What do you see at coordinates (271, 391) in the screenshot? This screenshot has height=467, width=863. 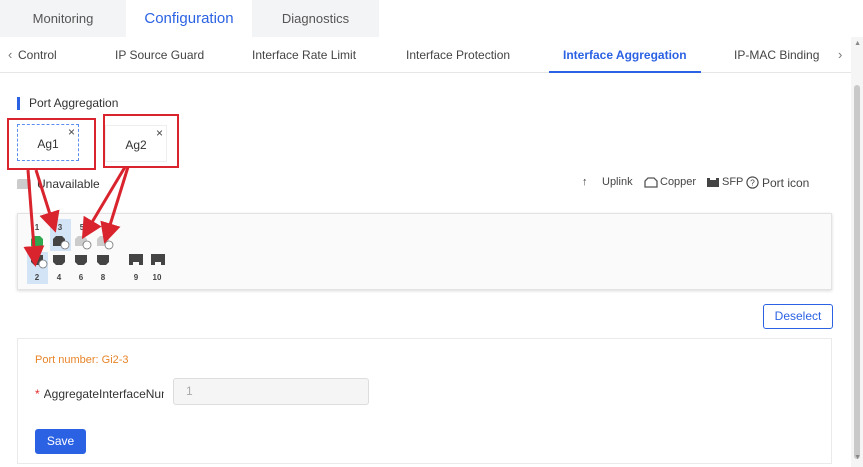 I see `aggregate-interface-num-input: 1` at bounding box center [271, 391].